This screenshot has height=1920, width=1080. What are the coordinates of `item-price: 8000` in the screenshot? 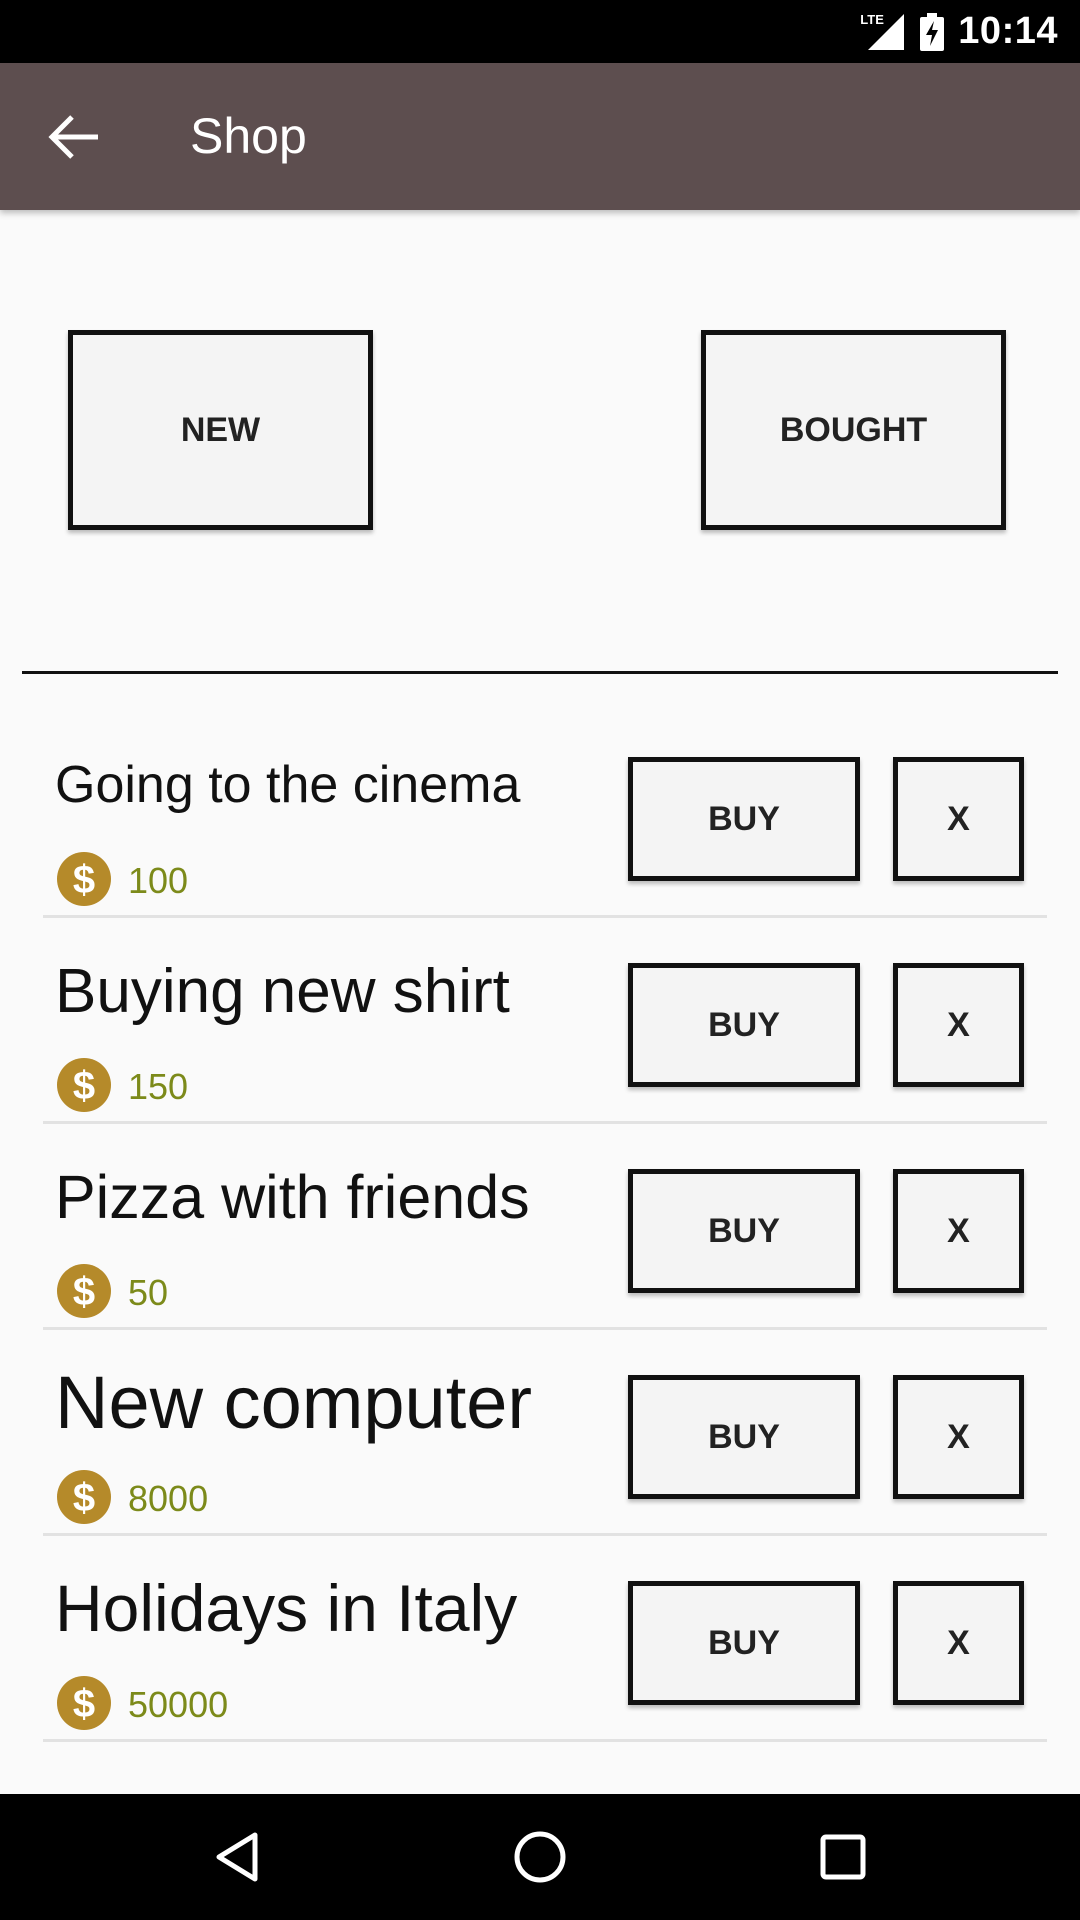 It's located at (168, 1498).